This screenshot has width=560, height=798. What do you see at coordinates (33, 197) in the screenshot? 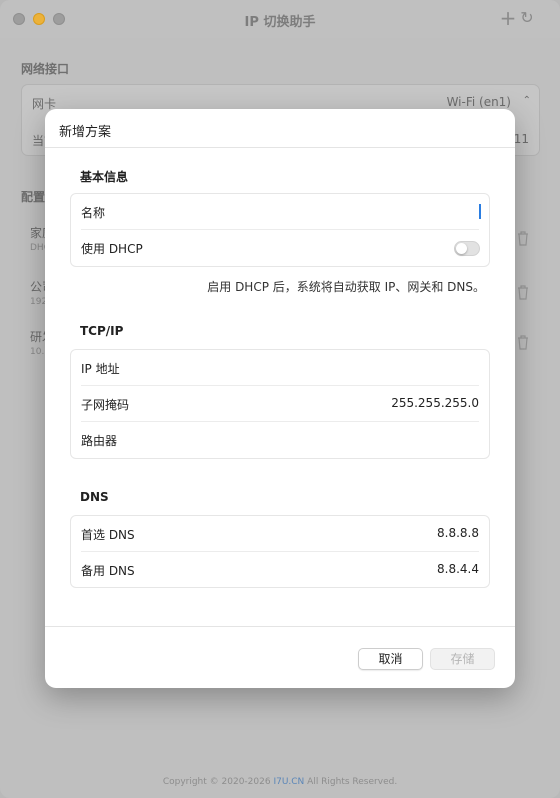
I see `config-section-label: 配置` at bounding box center [33, 197].